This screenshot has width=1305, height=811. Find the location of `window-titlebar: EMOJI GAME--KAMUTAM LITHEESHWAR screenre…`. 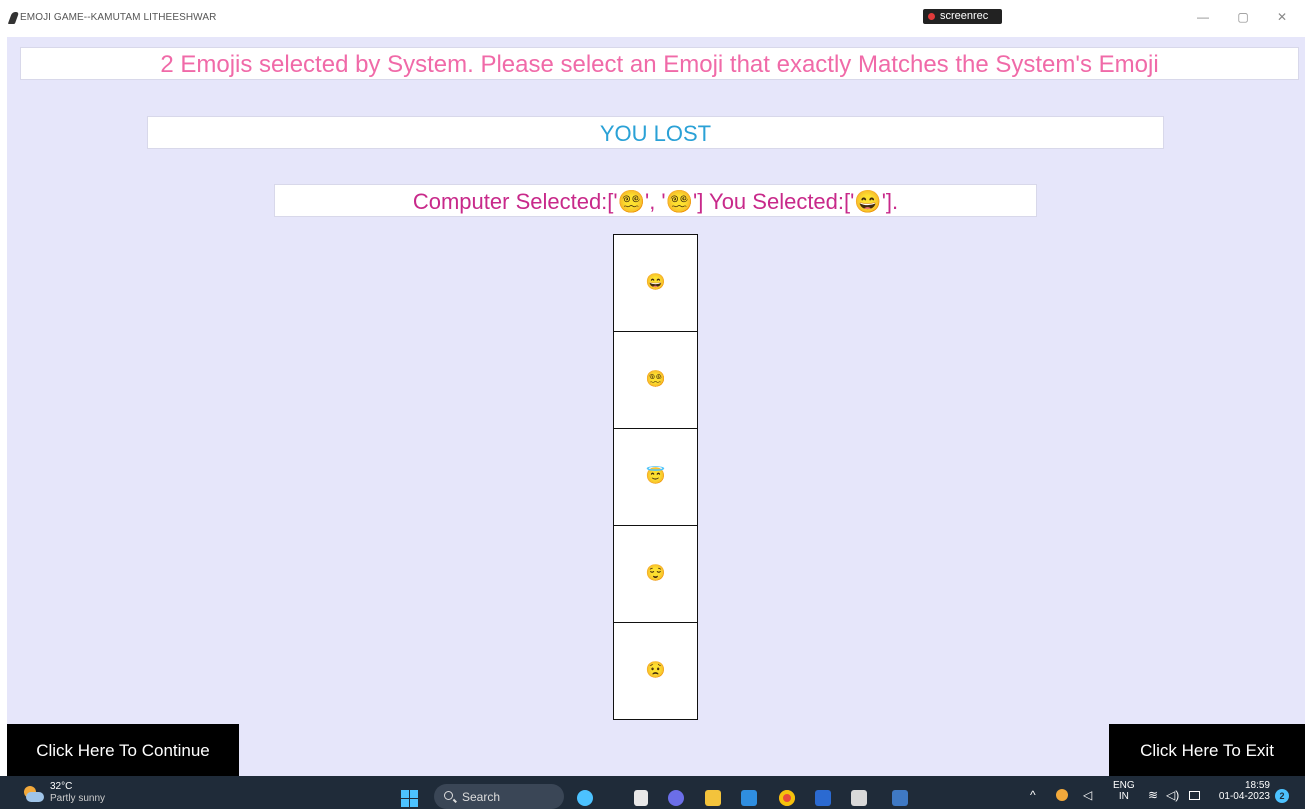

window-titlebar: EMOJI GAME--KAMUTAM LITHEESHWAR screenre… is located at coordinates (652, 18).